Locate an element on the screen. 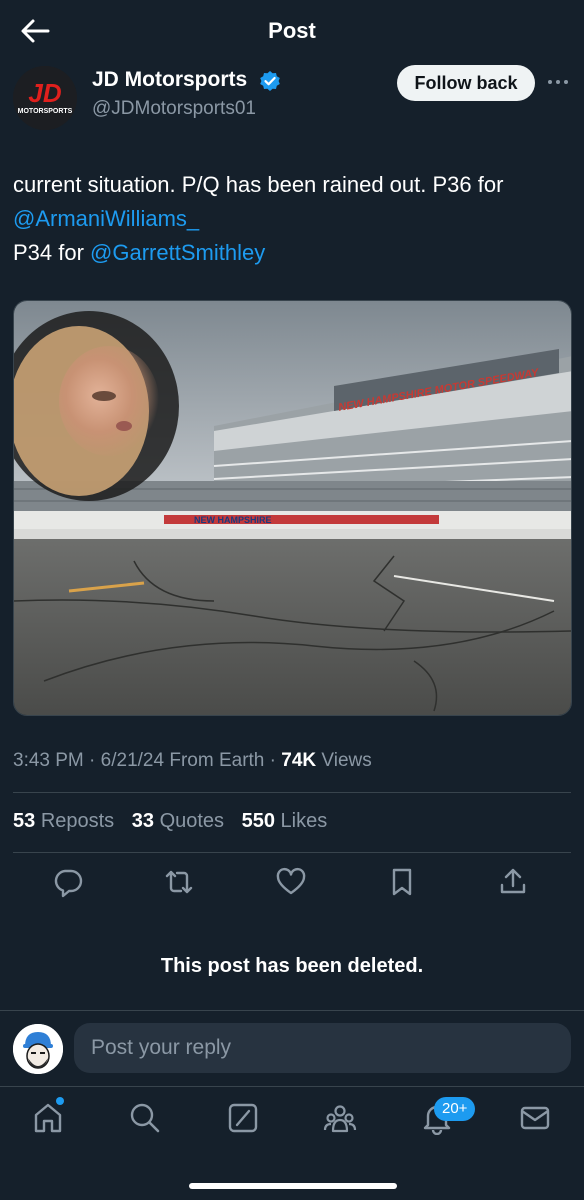 This screenshot has width=584, height=1200. post-meta: 3:43 PM · 6/21/24 From Earth · 74K Views is located at coordinates (192, 761).